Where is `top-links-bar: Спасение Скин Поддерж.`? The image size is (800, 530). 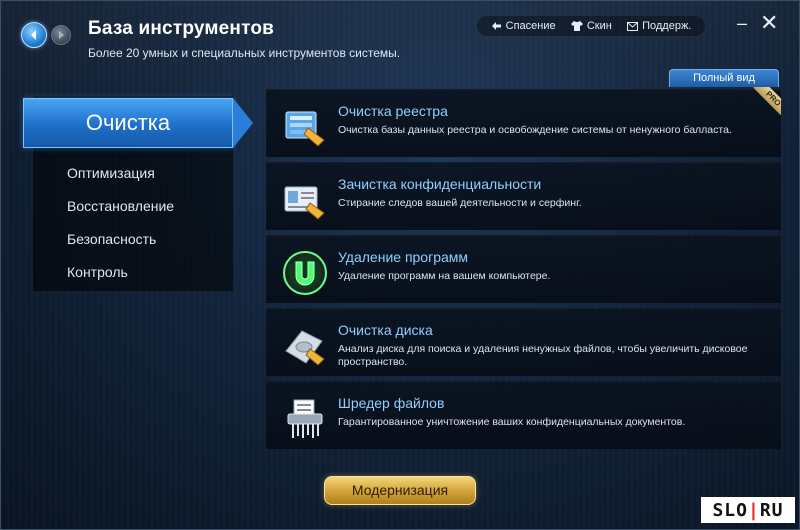 top-links-bar: Спасение Скин Поддерж. is located at coordinates (591, 26).